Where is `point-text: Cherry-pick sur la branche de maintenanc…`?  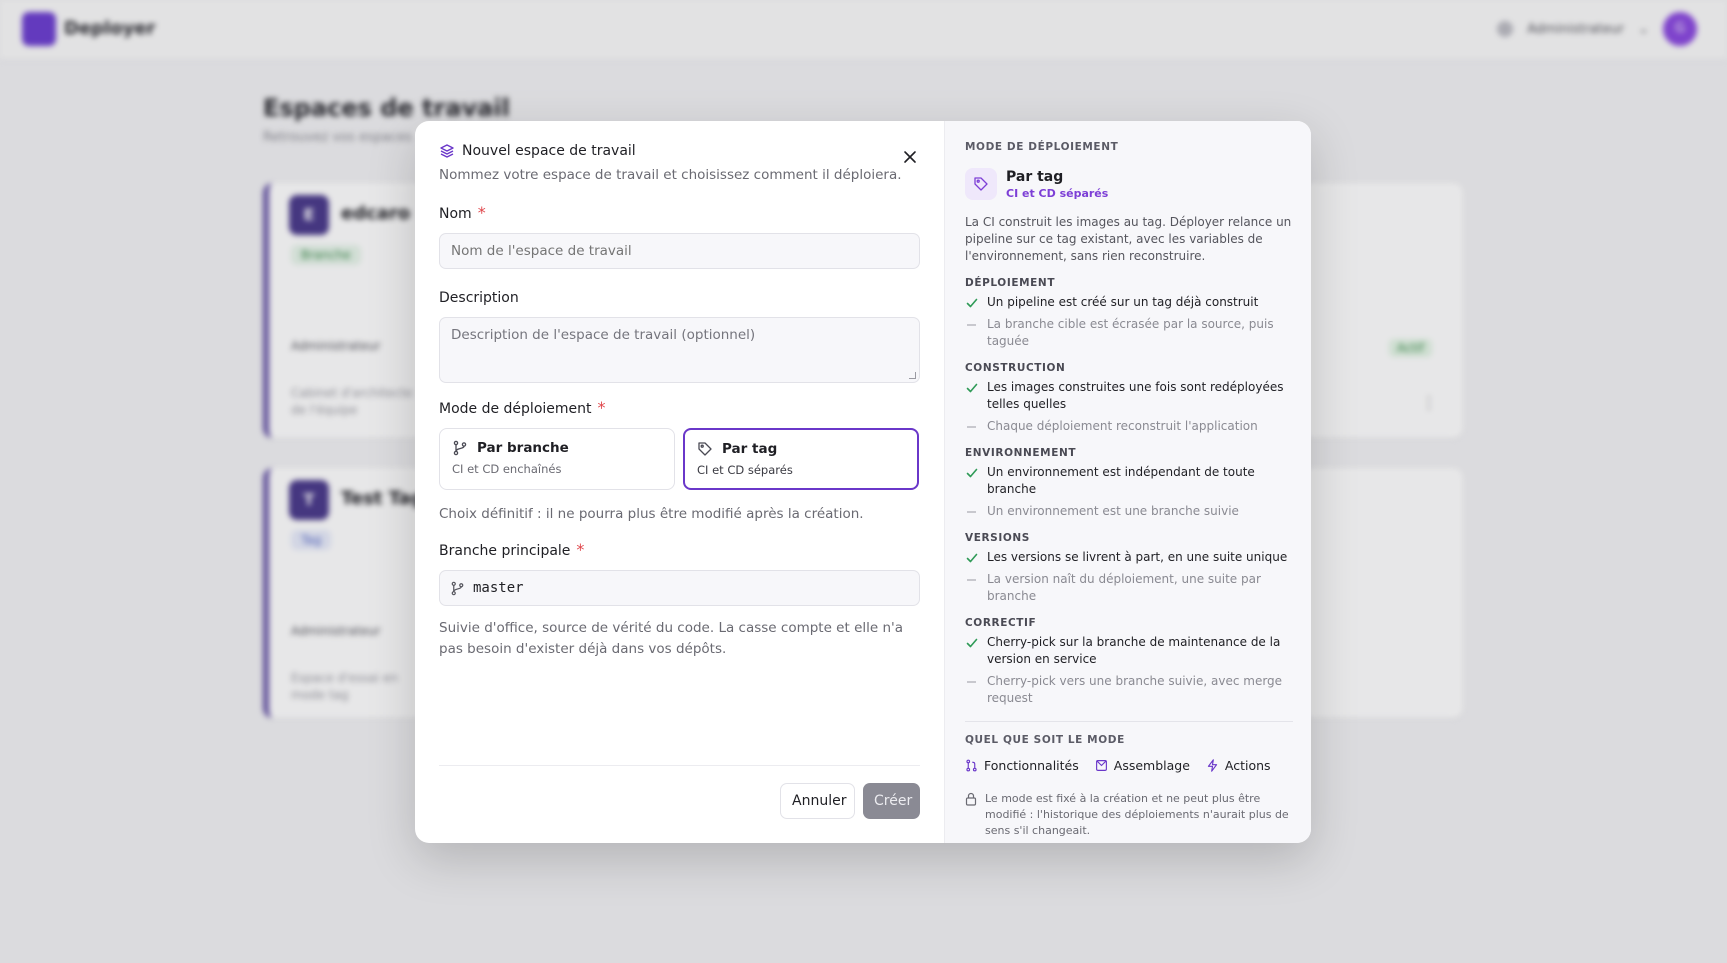
point-text: Cherry-pick sur la branche de maintenanc… is located at coordinates (1134, 650).